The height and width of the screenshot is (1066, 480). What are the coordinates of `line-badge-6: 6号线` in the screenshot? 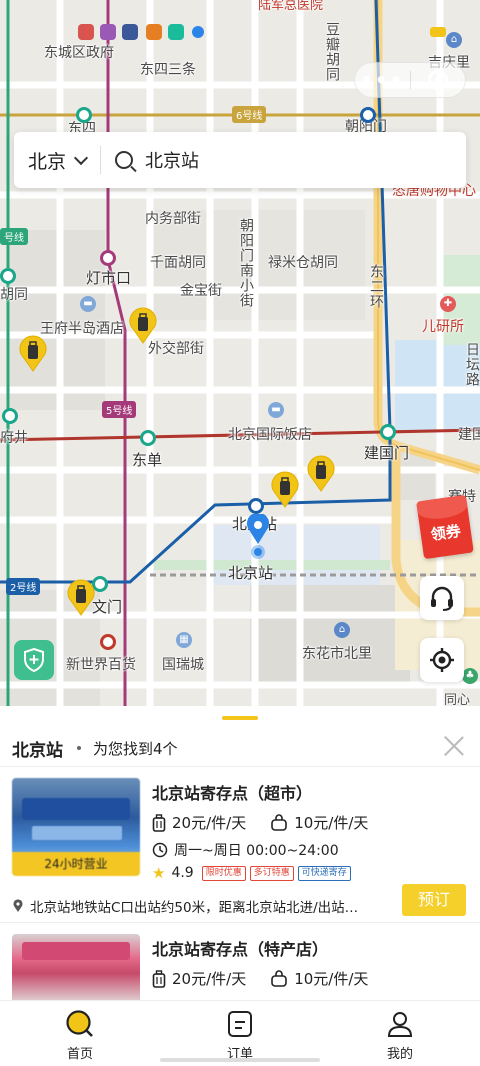 It's located at (249, 114).